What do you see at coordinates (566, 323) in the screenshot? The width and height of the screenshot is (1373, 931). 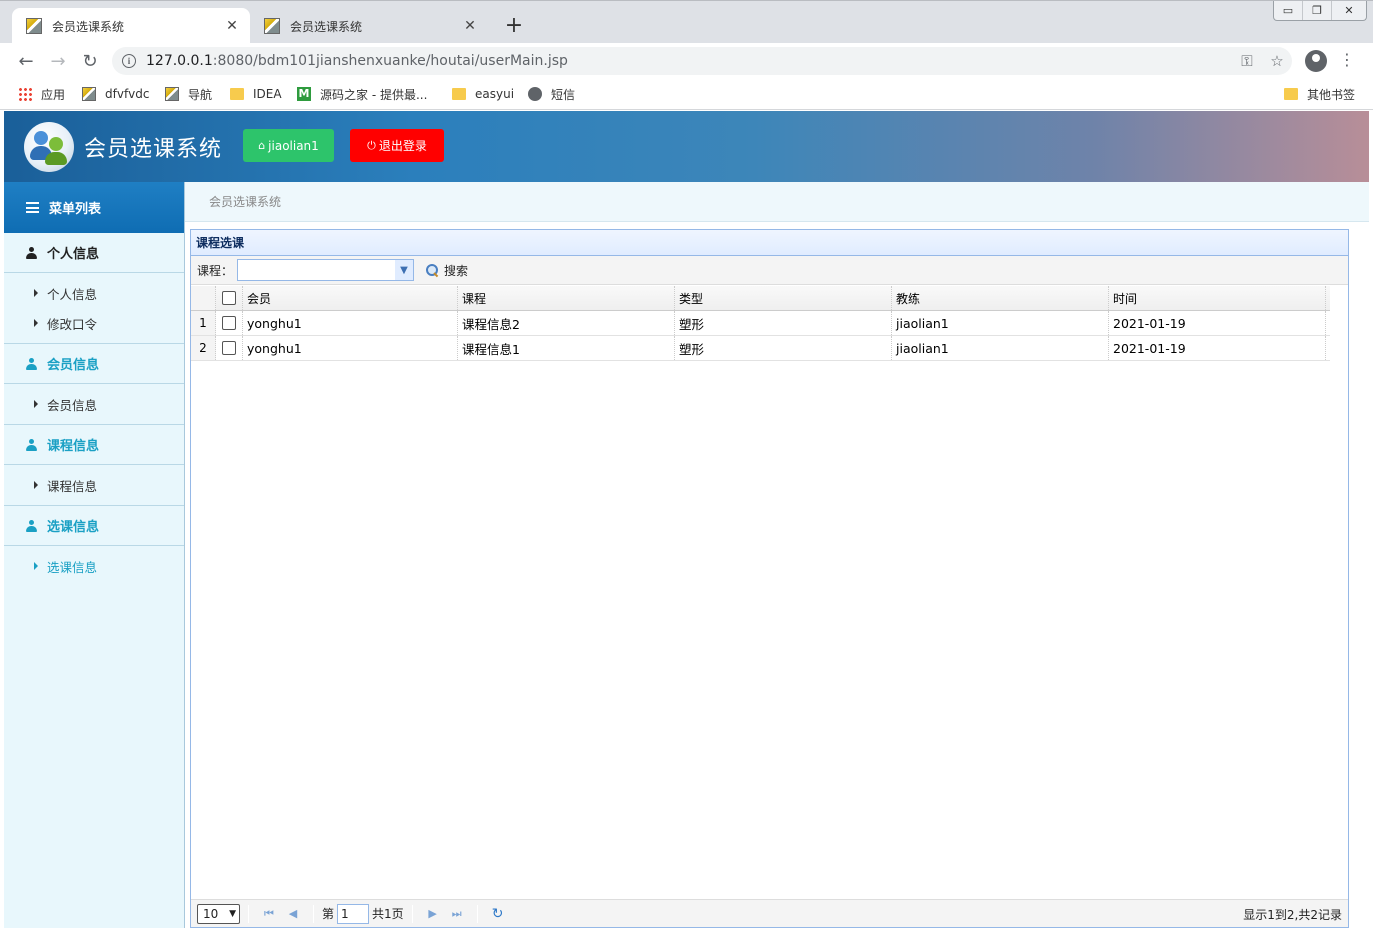 I see `cell-course: 课程信息2` at bounding box center [566, 323].